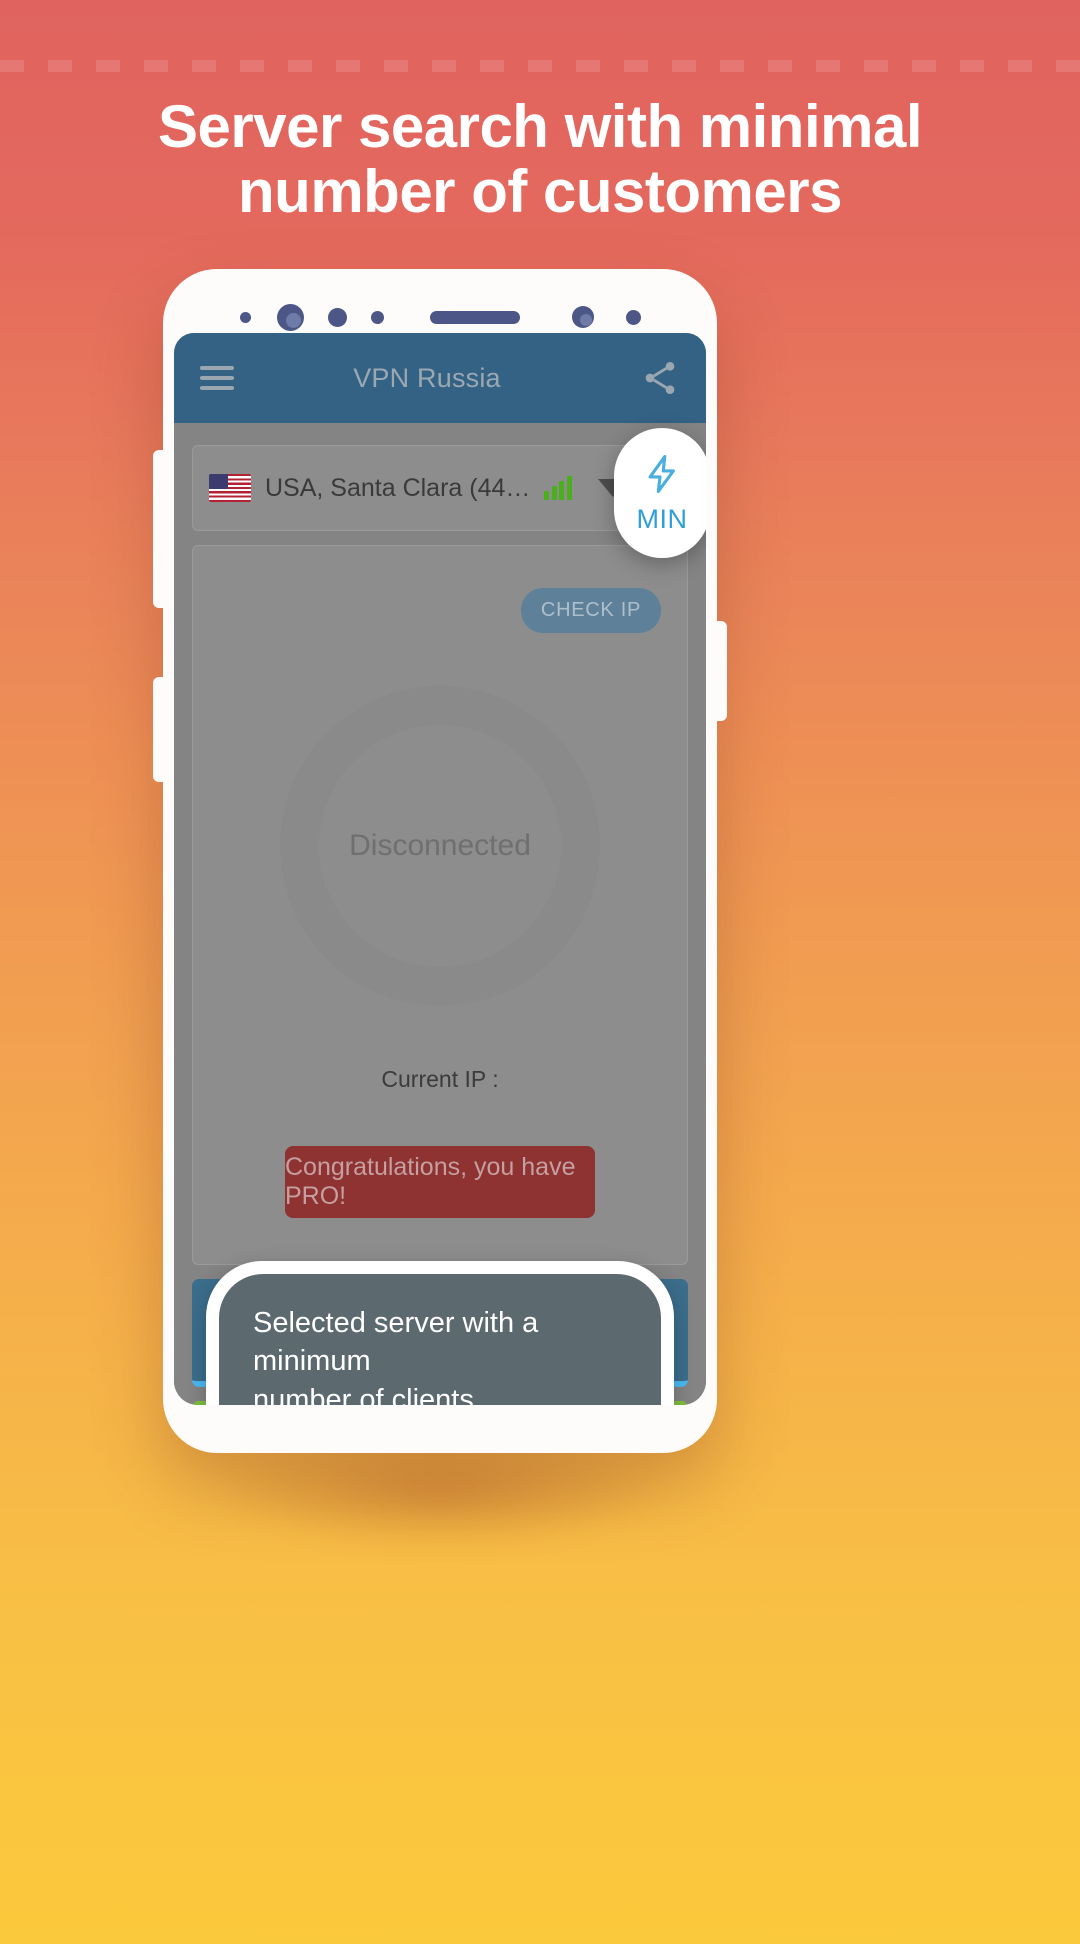 The width and height of the screenshot is (1080, 1944). Describe the element at coordinates (230, 488) in the screenshot. I see `us-flag-icon` at that location.